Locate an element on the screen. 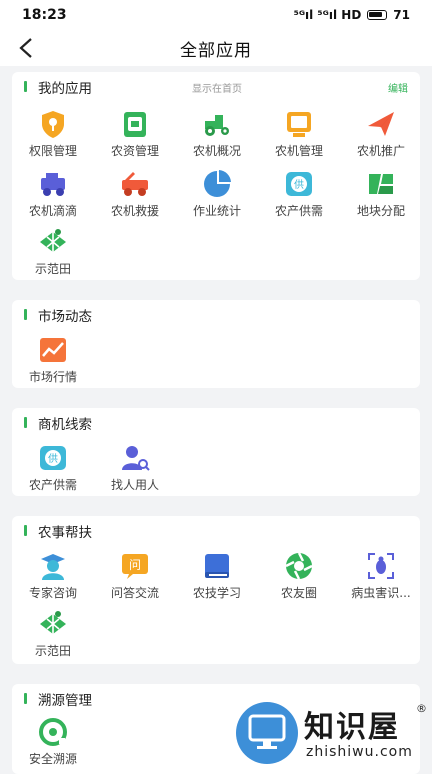 The width and height of the screenshot is (432, 774). app-tractor: 农机概况 is located at coordinates (217, 136).